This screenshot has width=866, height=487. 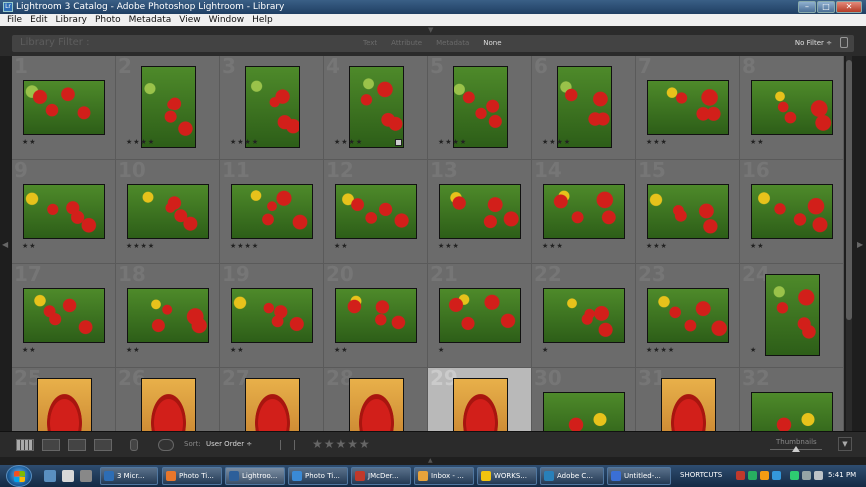 I want to click on shortcuts-toolbar: SHORTCUTS, so click(x=701, y=475).